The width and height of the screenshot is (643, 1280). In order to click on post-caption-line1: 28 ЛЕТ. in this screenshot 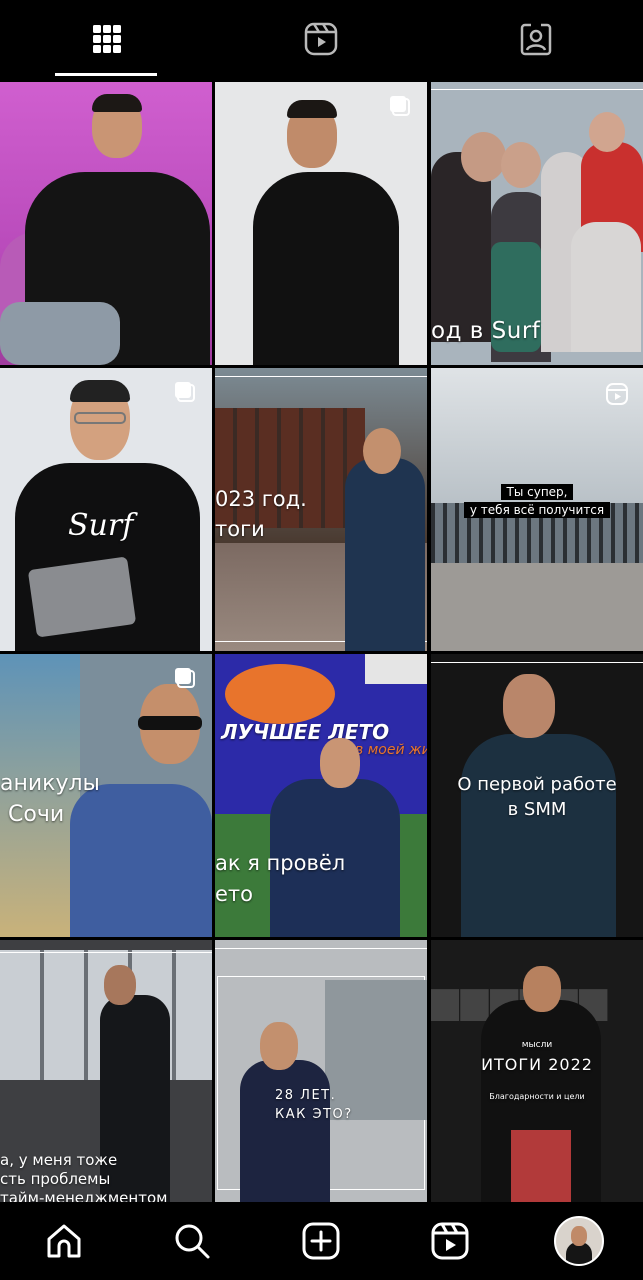, I will do `click(306, 1095)`.